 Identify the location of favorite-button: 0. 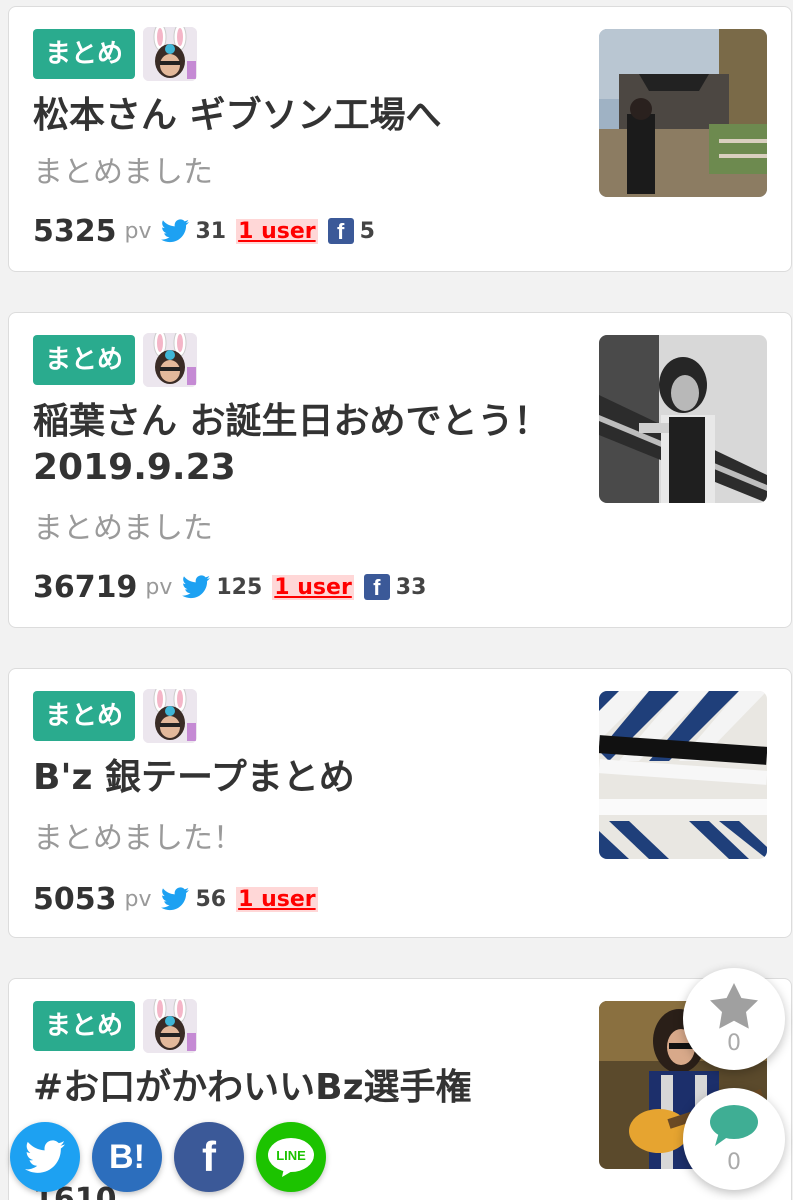
(734, 1019).